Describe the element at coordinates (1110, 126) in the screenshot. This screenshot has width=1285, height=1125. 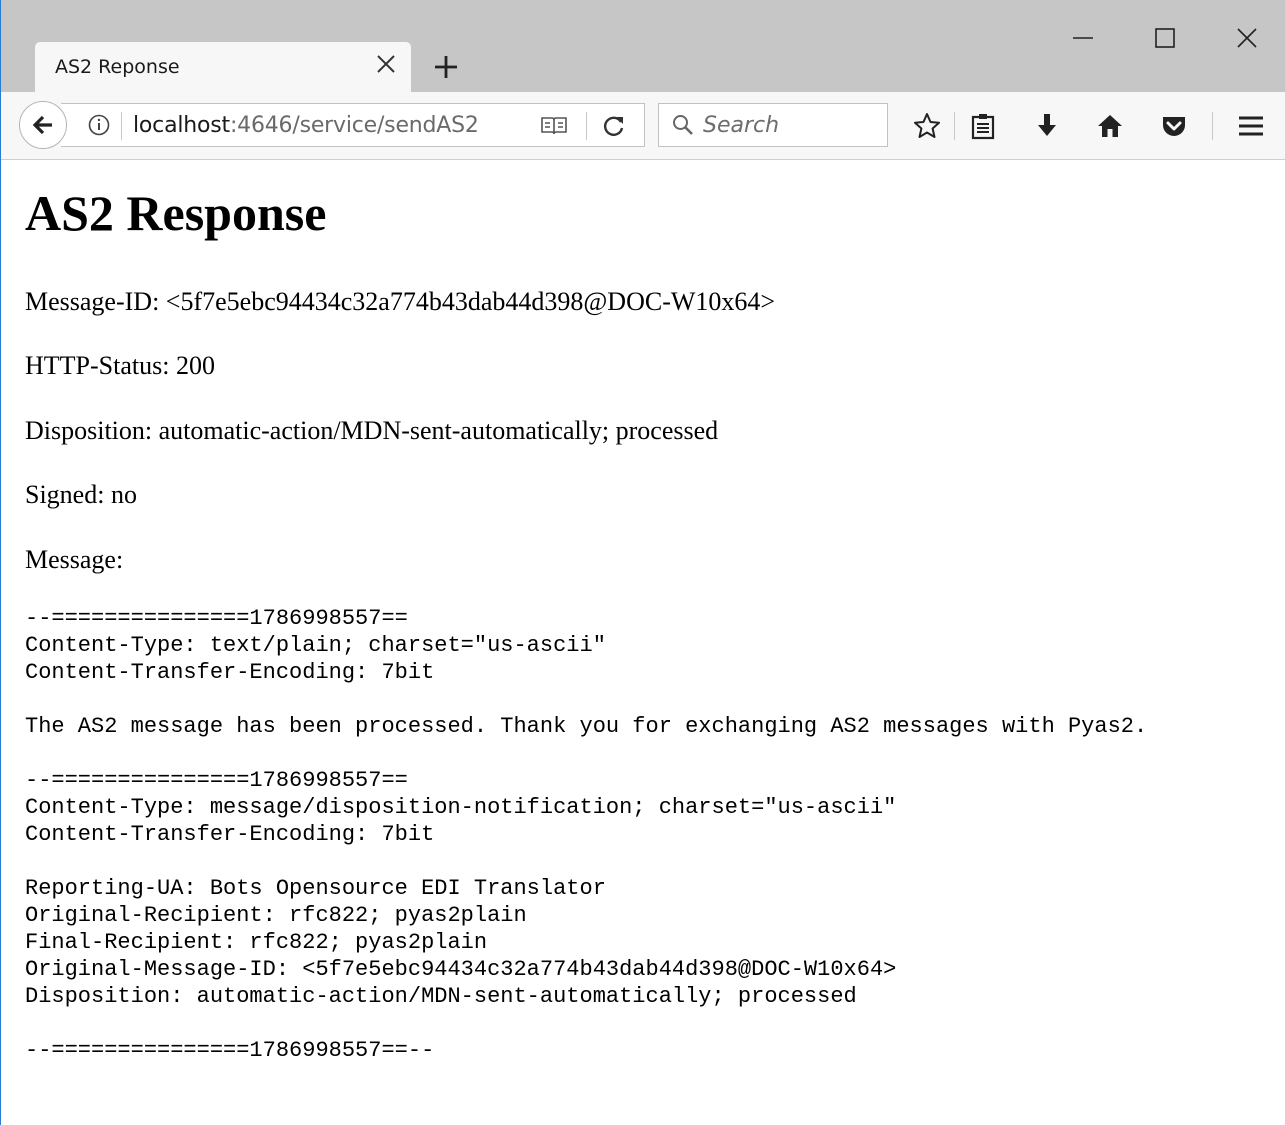
I see `home-icon` at that location.